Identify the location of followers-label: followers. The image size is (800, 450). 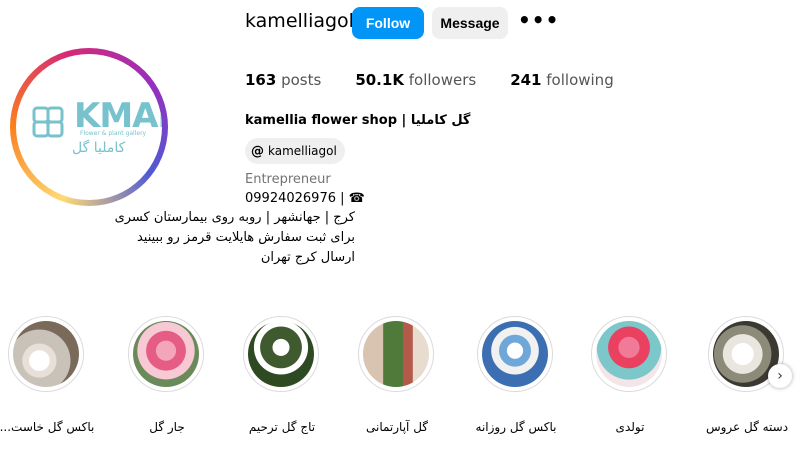
(442, 80).